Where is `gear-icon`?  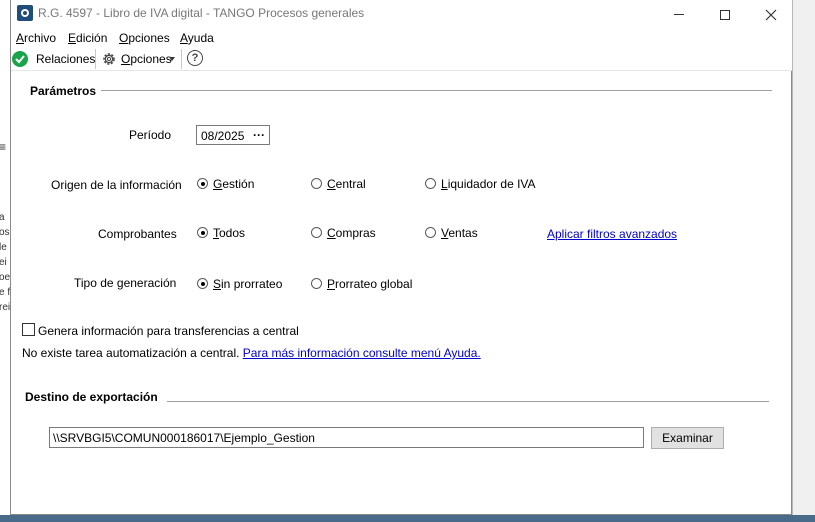 gear-icon is located at coordinates (109, 59).